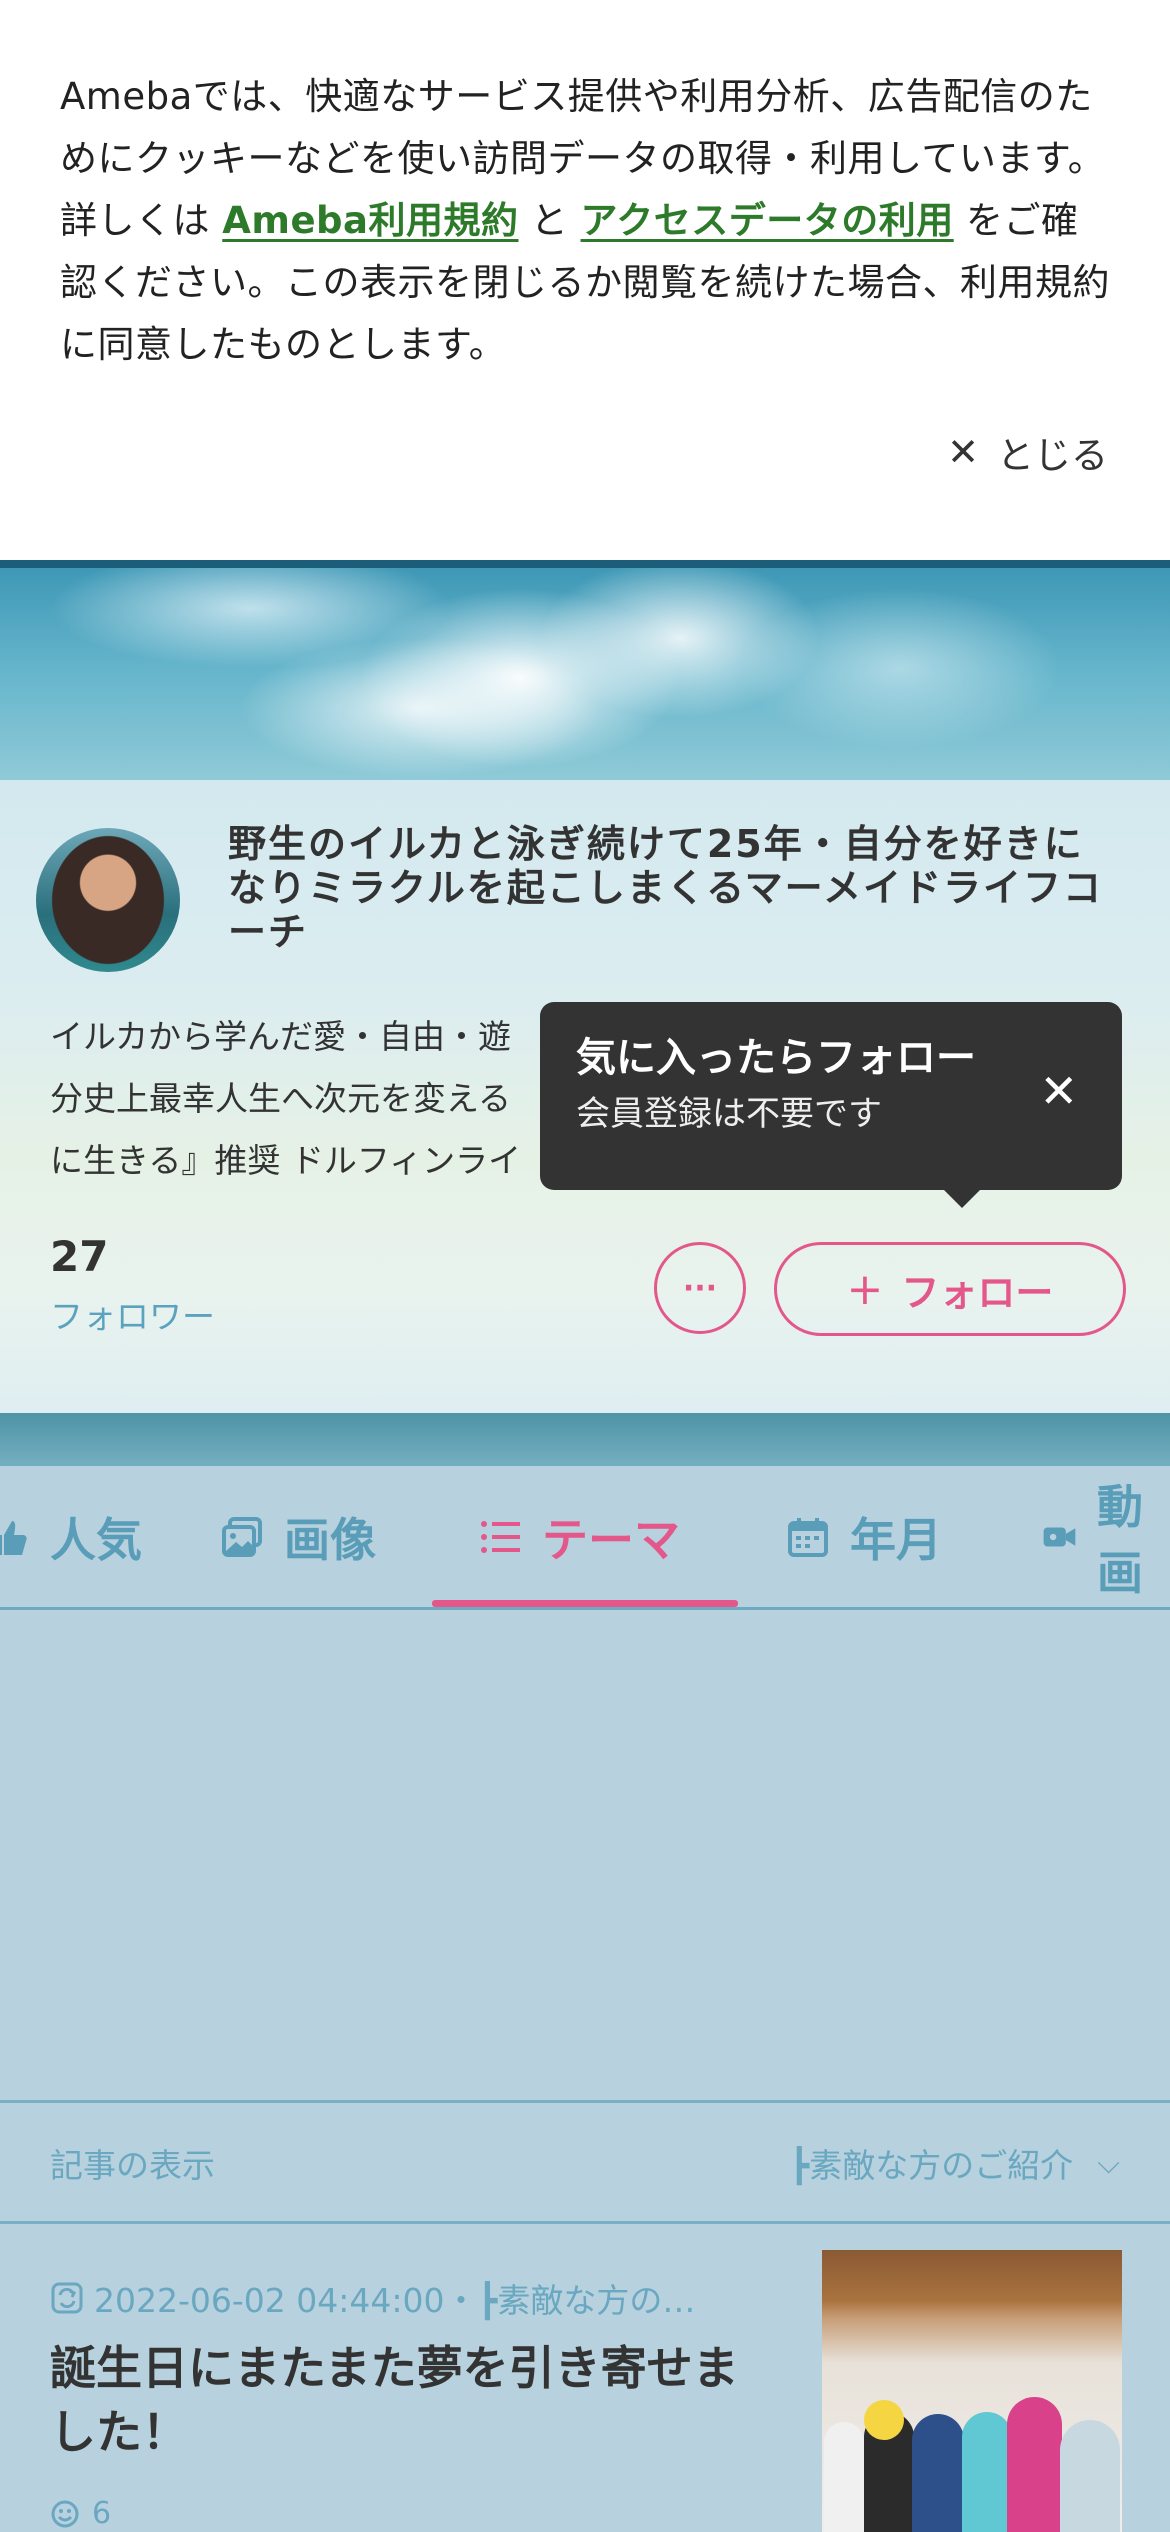 The height and width of the screenshot is (2532, 1170). I want to click on follow-button: + フォロー, so click(950, 1289).